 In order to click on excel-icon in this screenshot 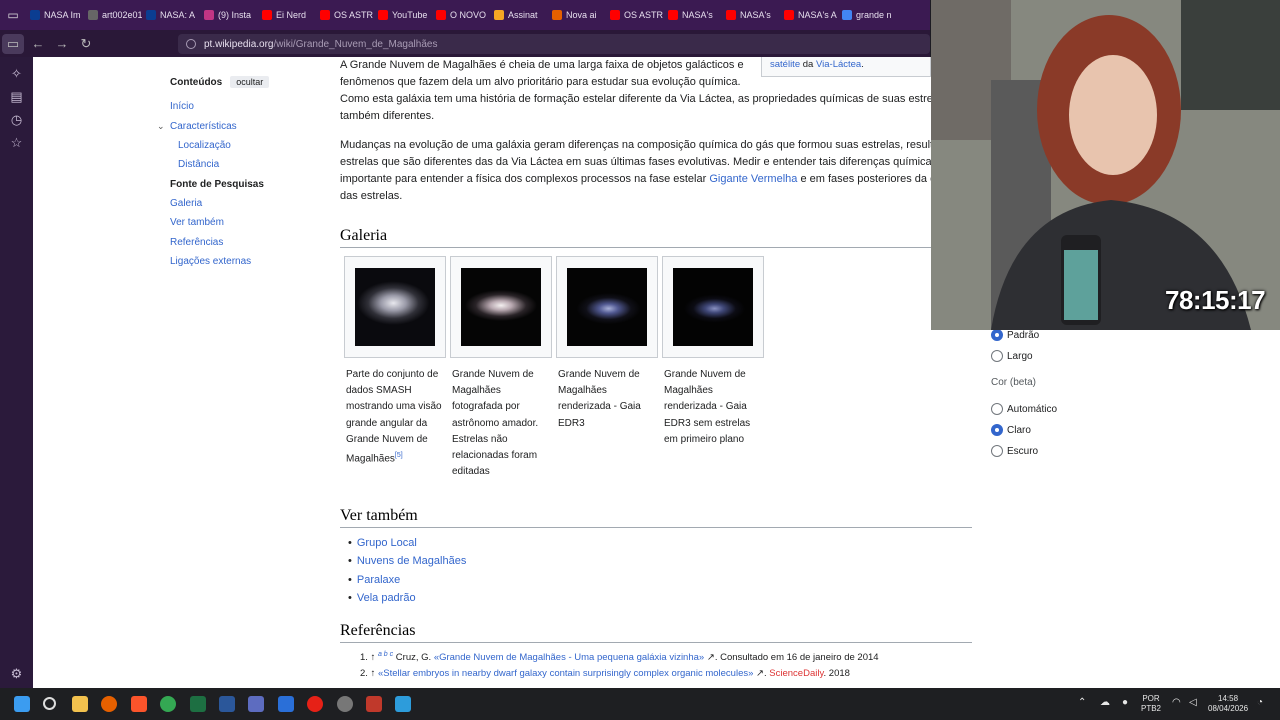, I will do `click(198, 704)`.